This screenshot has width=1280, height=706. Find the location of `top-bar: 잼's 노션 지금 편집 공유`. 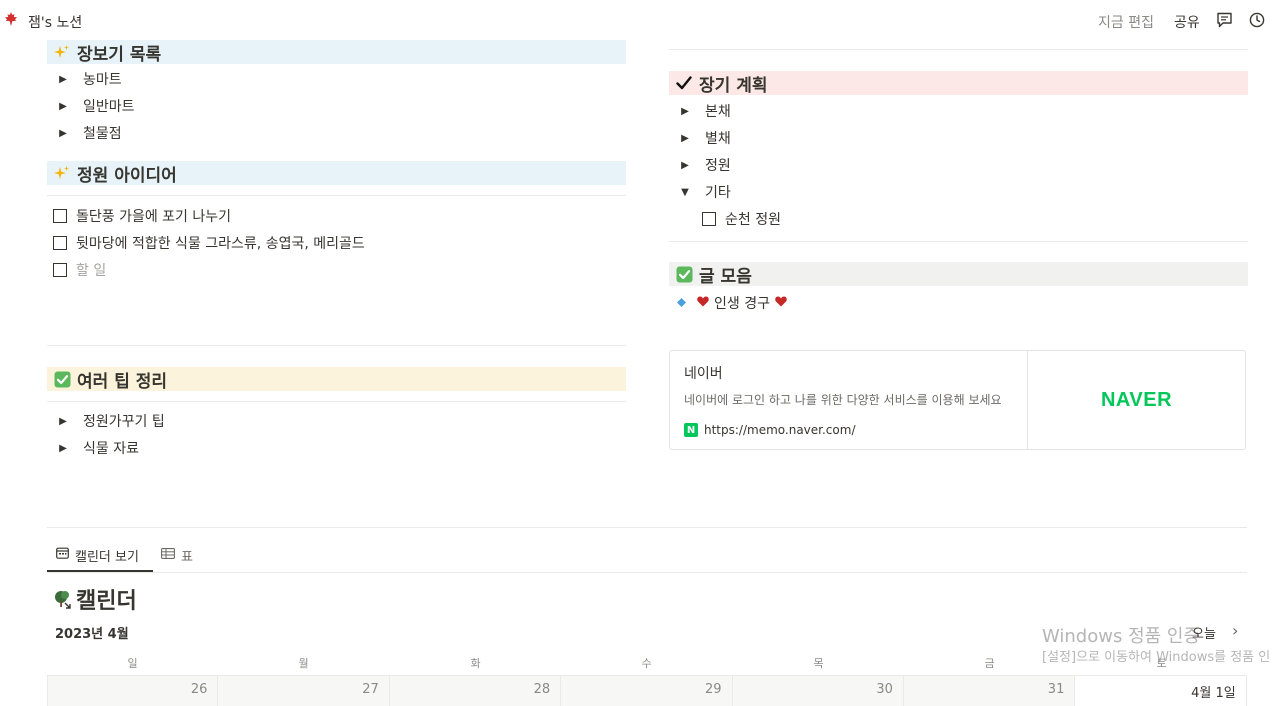

top-bar: 잼's 노션 지금 편집 공유 is located at coordinates (640, 21).